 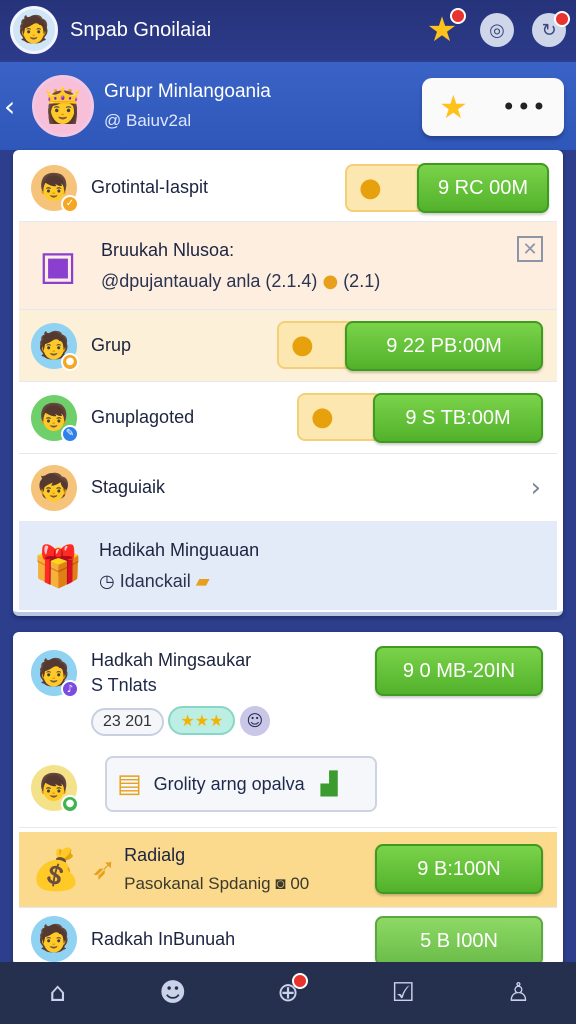 What do you see at coordinates (518, 993) in the screenshot?
I see `profile-icon: ♙` at bounding box center [518, 993].